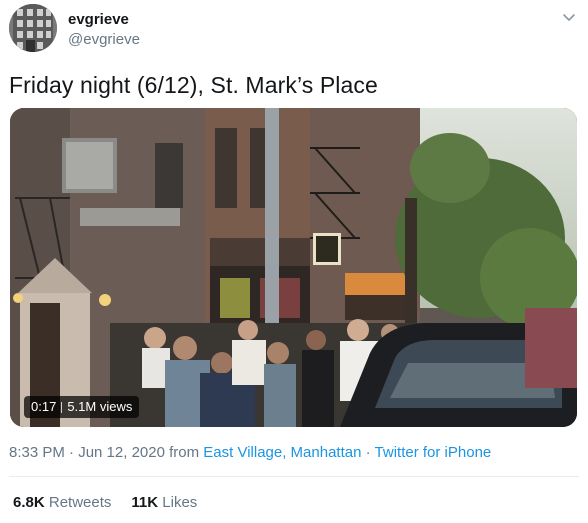 This screenshot has height=523, width=588. What do you see at coordinates (100, 406) in the screenshot?
I see `video-views: 5.1M views` at bounding box center [100, 406].